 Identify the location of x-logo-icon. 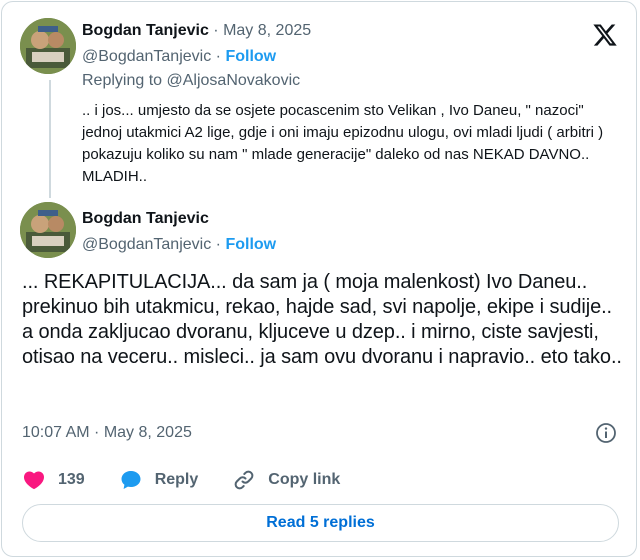
(605, 35).